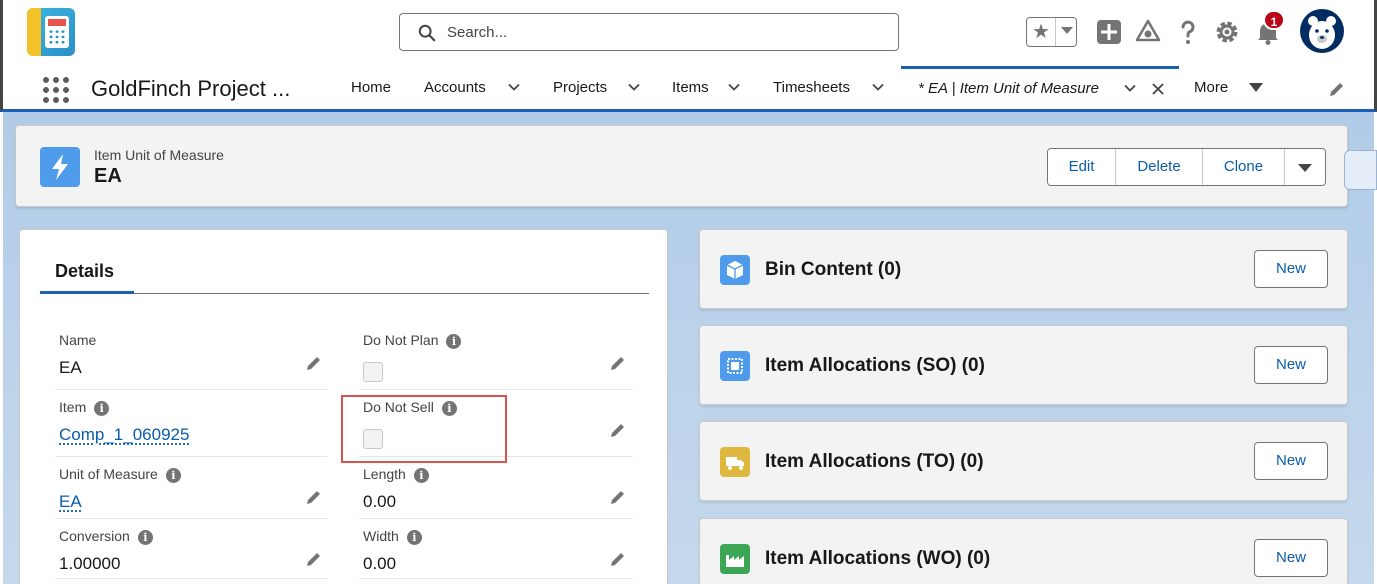  What do you see at coordinates (1256, 87) in the screenshot?
I see `more-dropdown-icon` at bounding box center [1256, 87].